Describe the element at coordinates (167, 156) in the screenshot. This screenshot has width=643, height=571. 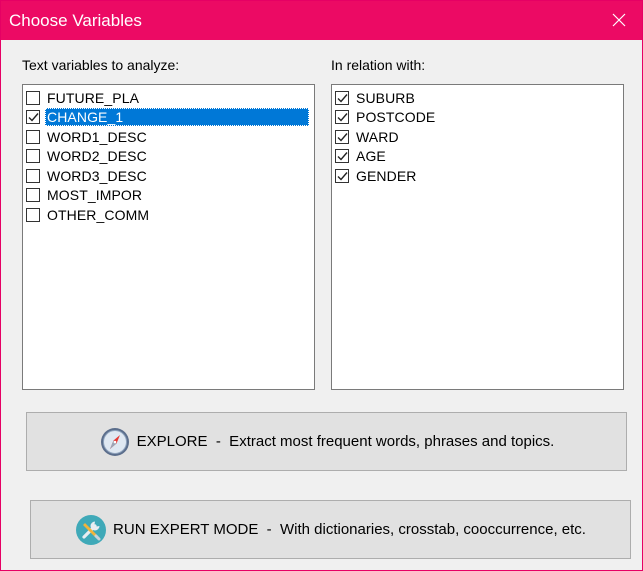
I see `list-item: WORD2_DESC` at that location.